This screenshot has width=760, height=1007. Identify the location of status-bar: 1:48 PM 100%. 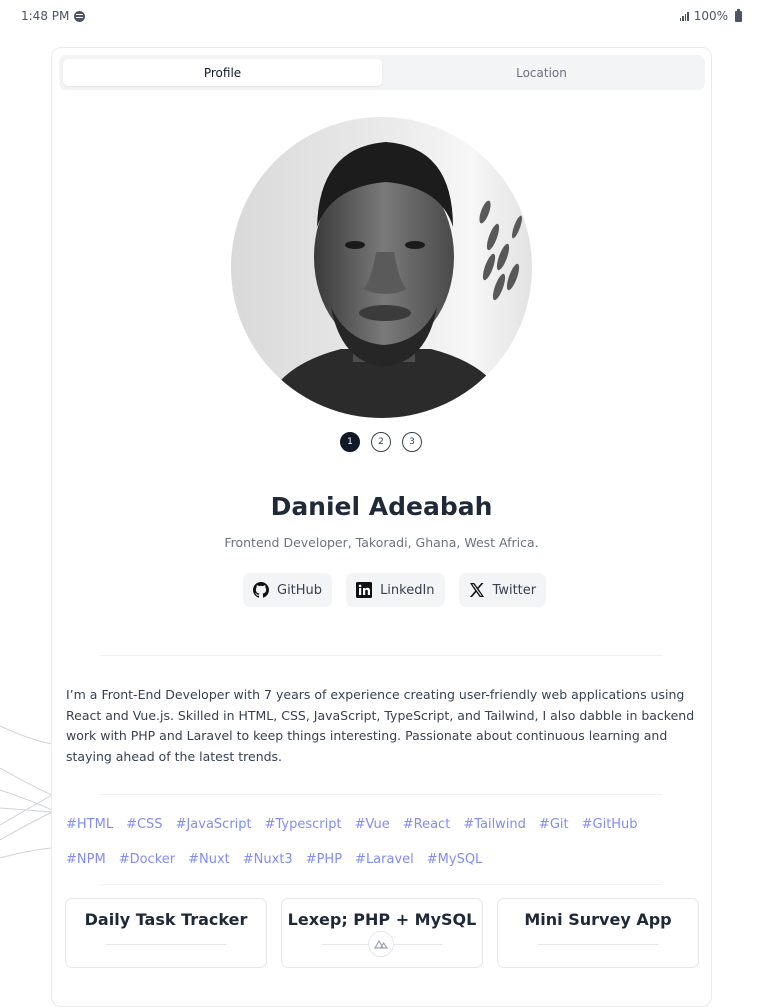
(380, 16).